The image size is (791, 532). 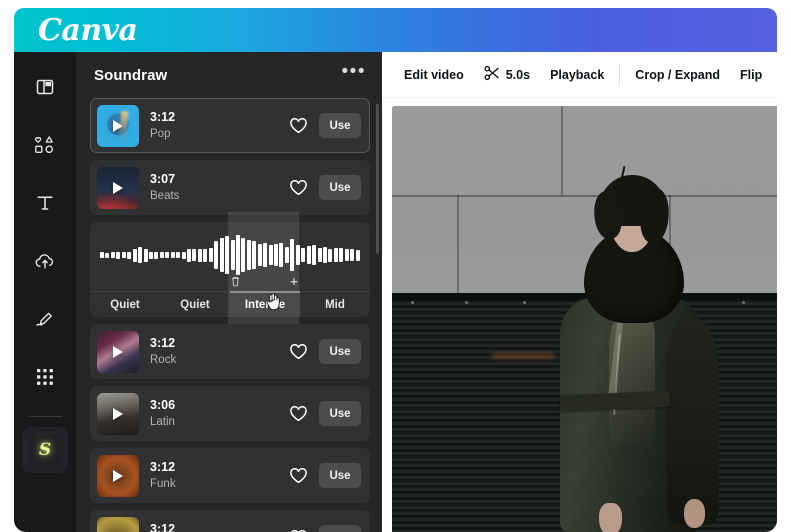 I want to click on playback-button: Playback, so click(x=577, y=75).